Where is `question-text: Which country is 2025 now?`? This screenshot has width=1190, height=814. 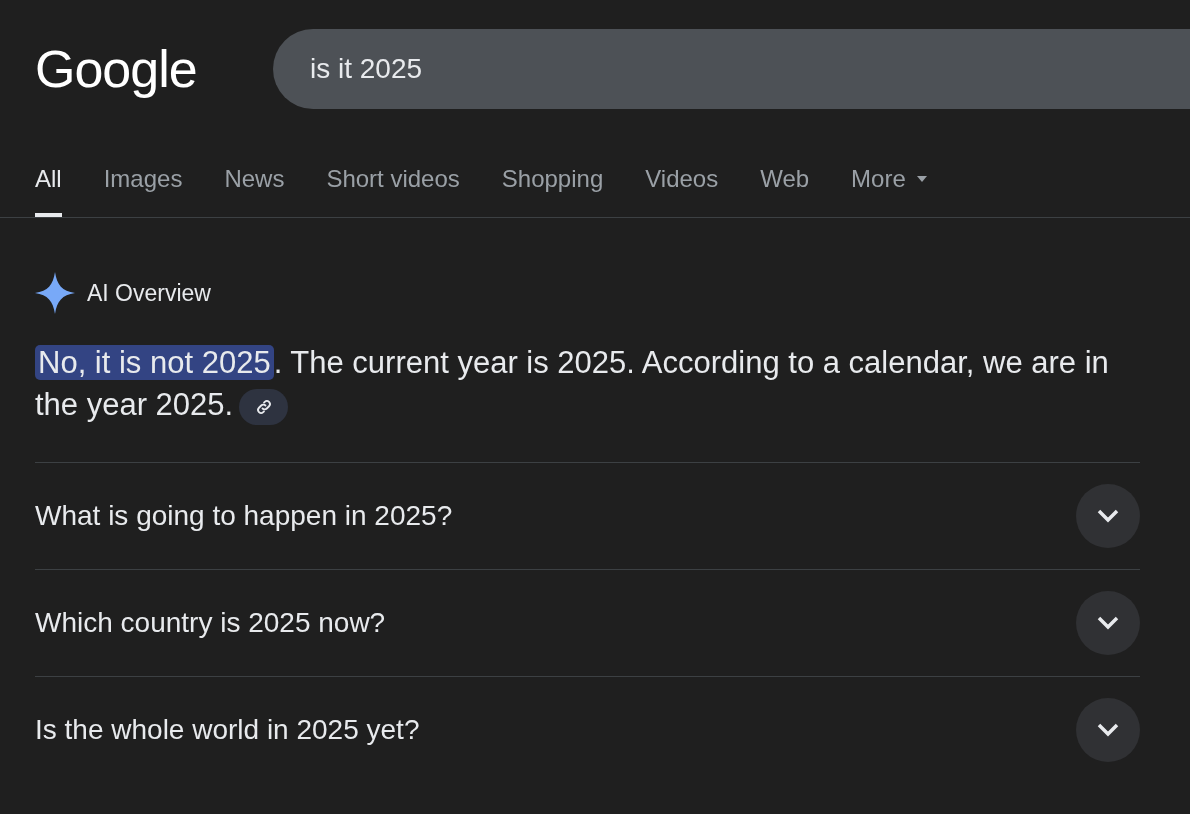 question-text: Which country is 2025 now? is located at coordinates (210, 623).